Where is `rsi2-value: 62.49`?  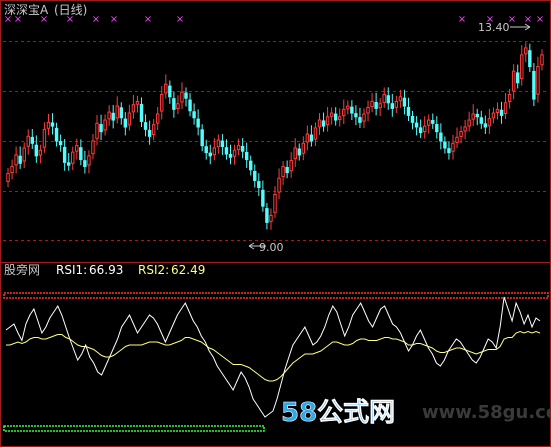
rsi2-value: 62.49 is located at coordinates (188, 270).